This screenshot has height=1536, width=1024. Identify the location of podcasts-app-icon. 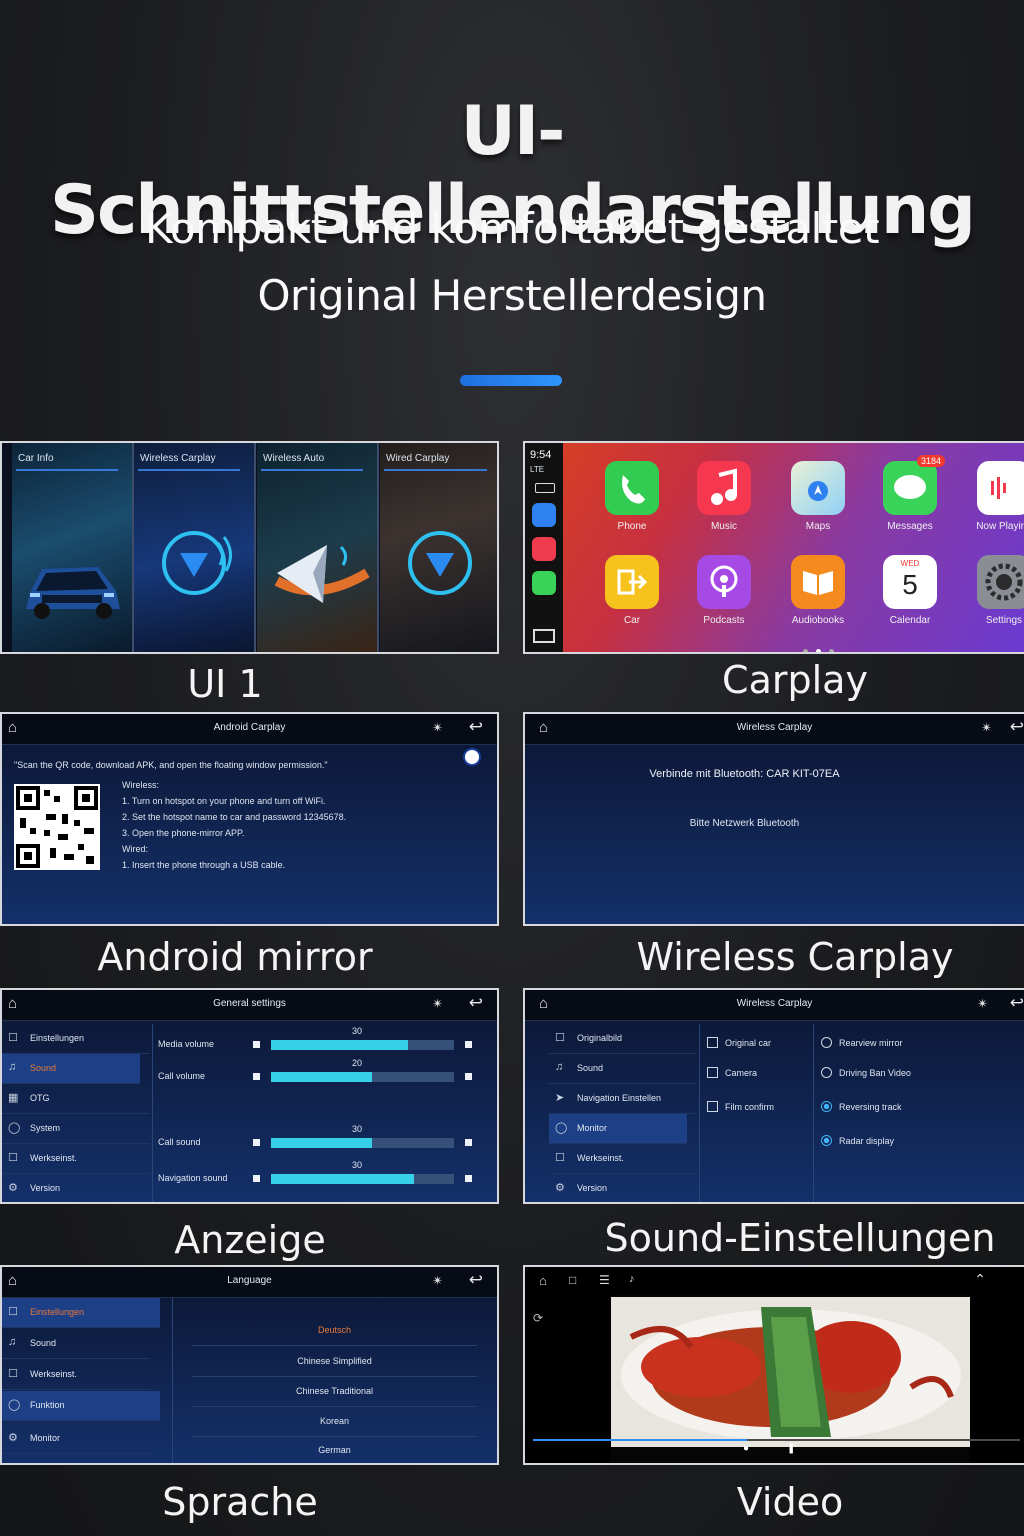
(724, 582).